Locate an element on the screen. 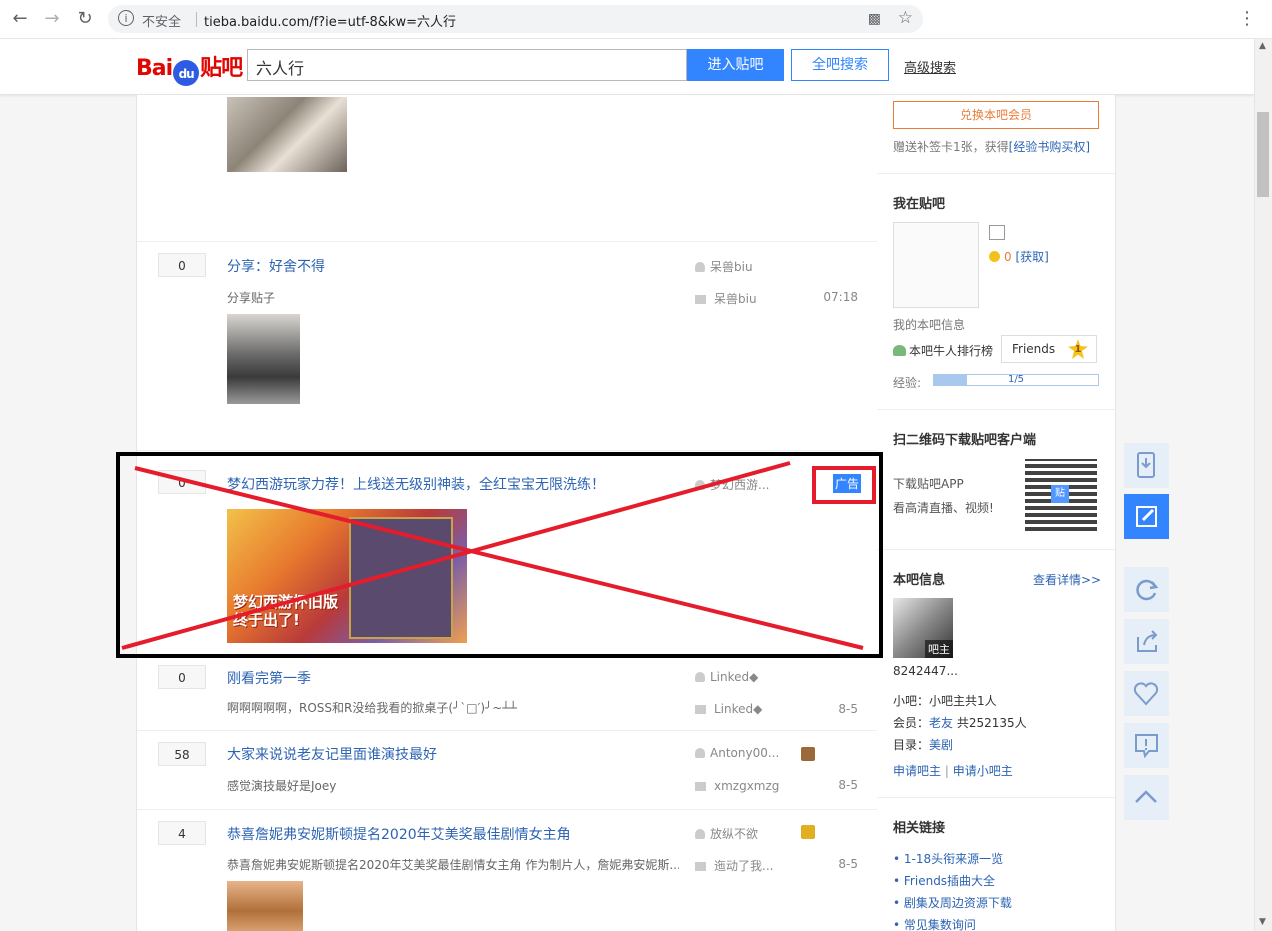 The image size is (1272, 931). bookmark-star-icon: ☆ is located at coordinates (905, 18).